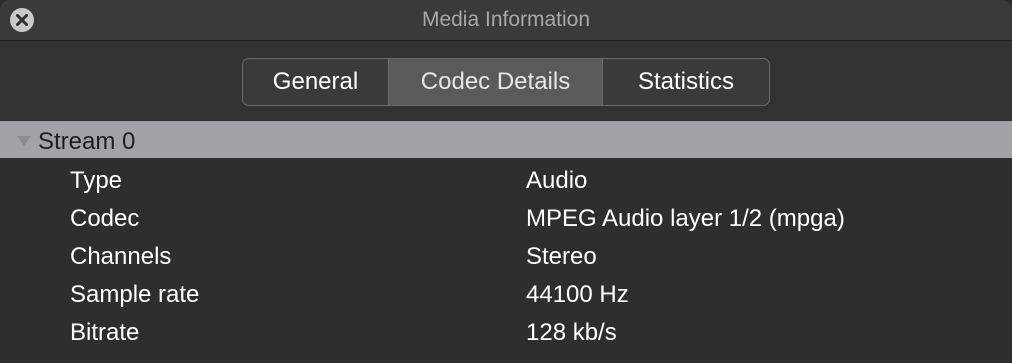 This screenshot has width=1012, height=363. What do you see at coordinates (105, 332) in the screenshot?
I see `detail-key: Bitrate` at bounding box center [105, 332].